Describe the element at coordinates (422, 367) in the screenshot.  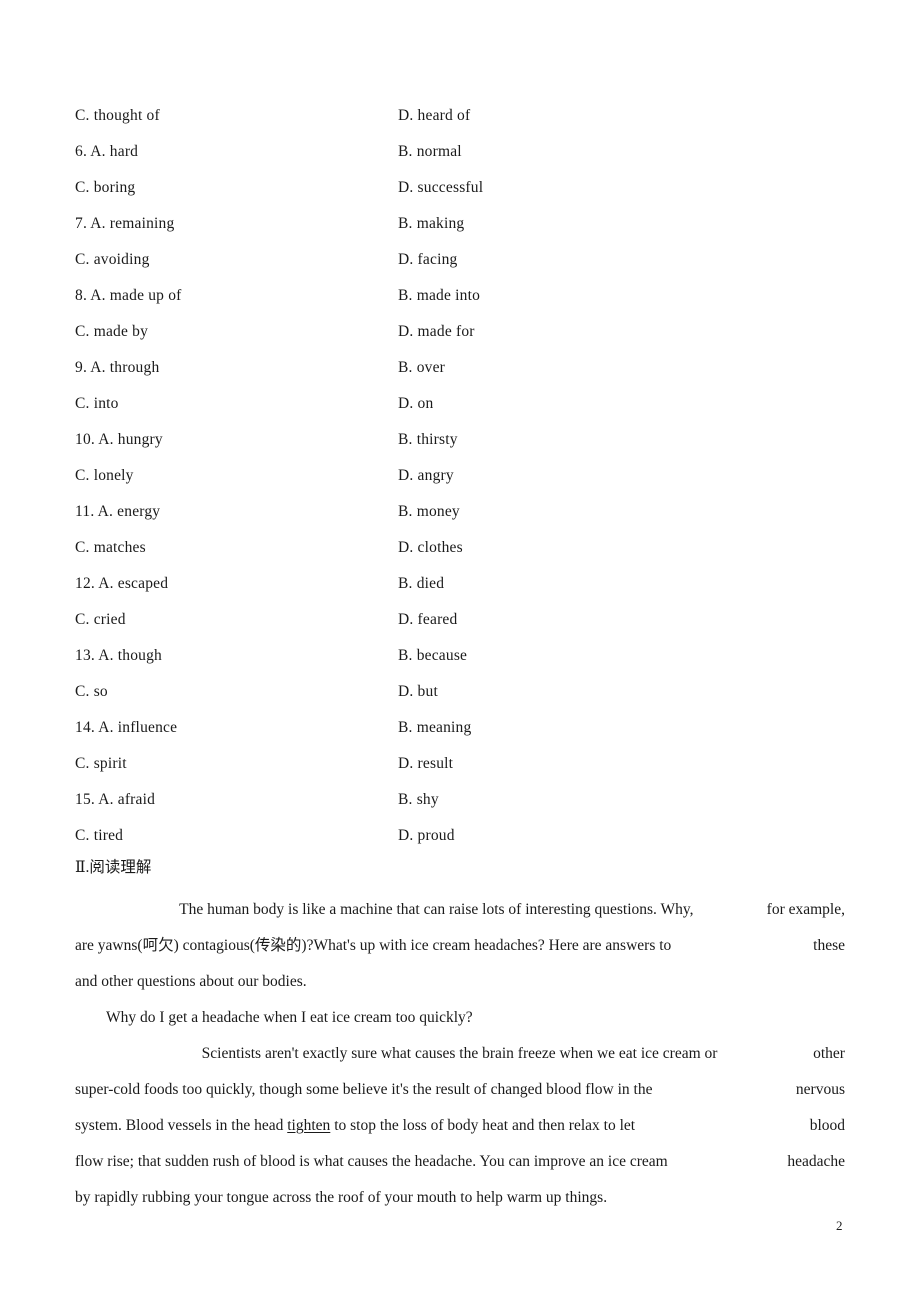
I see `option-right: B. over` at that location.